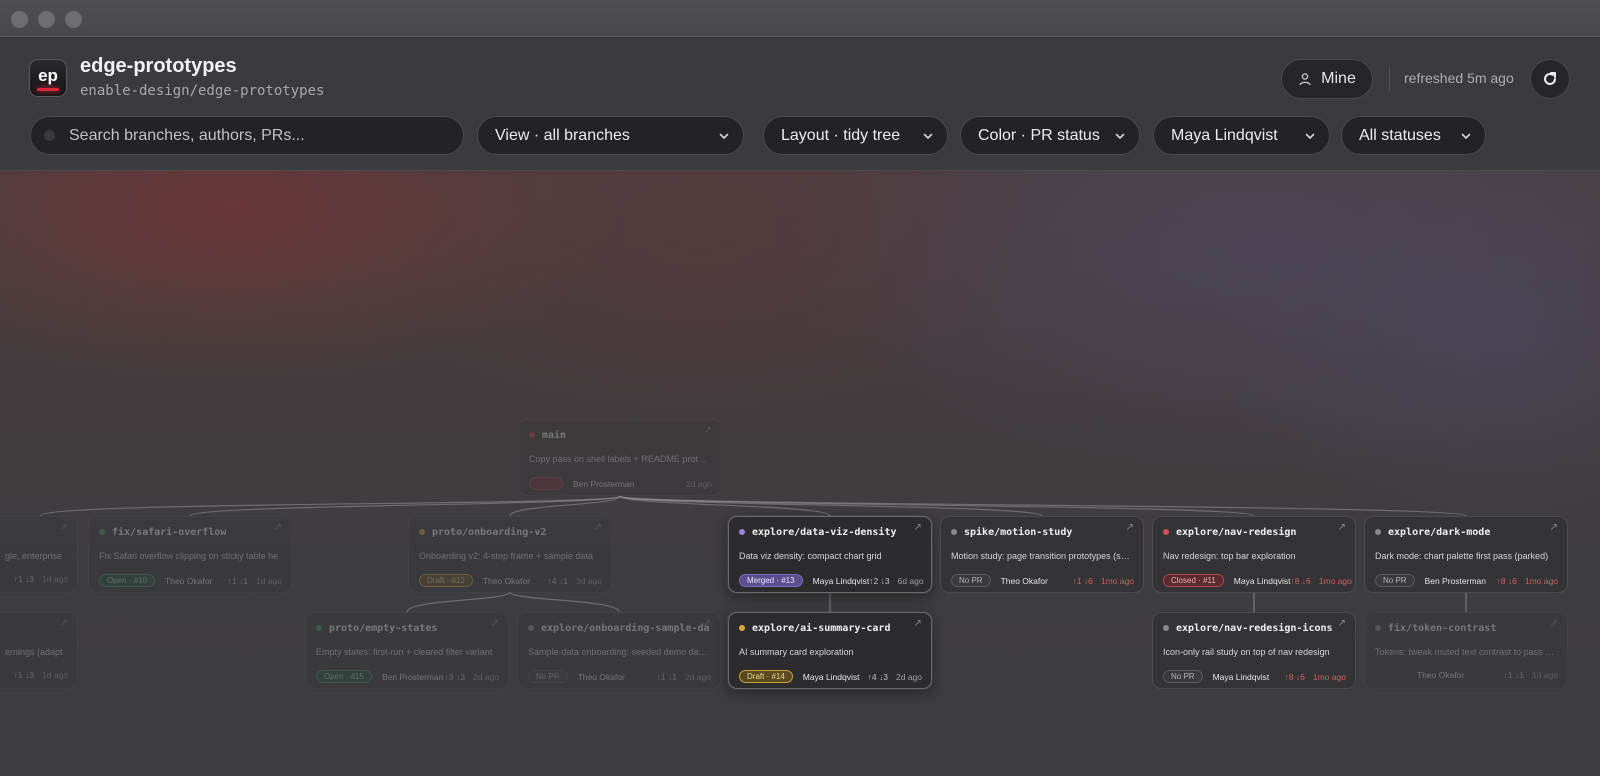  Describe the element at coordinates (841, 135) in the screenshot. I see `layout-dropdown-label: Layout · tidy tree` at that location.